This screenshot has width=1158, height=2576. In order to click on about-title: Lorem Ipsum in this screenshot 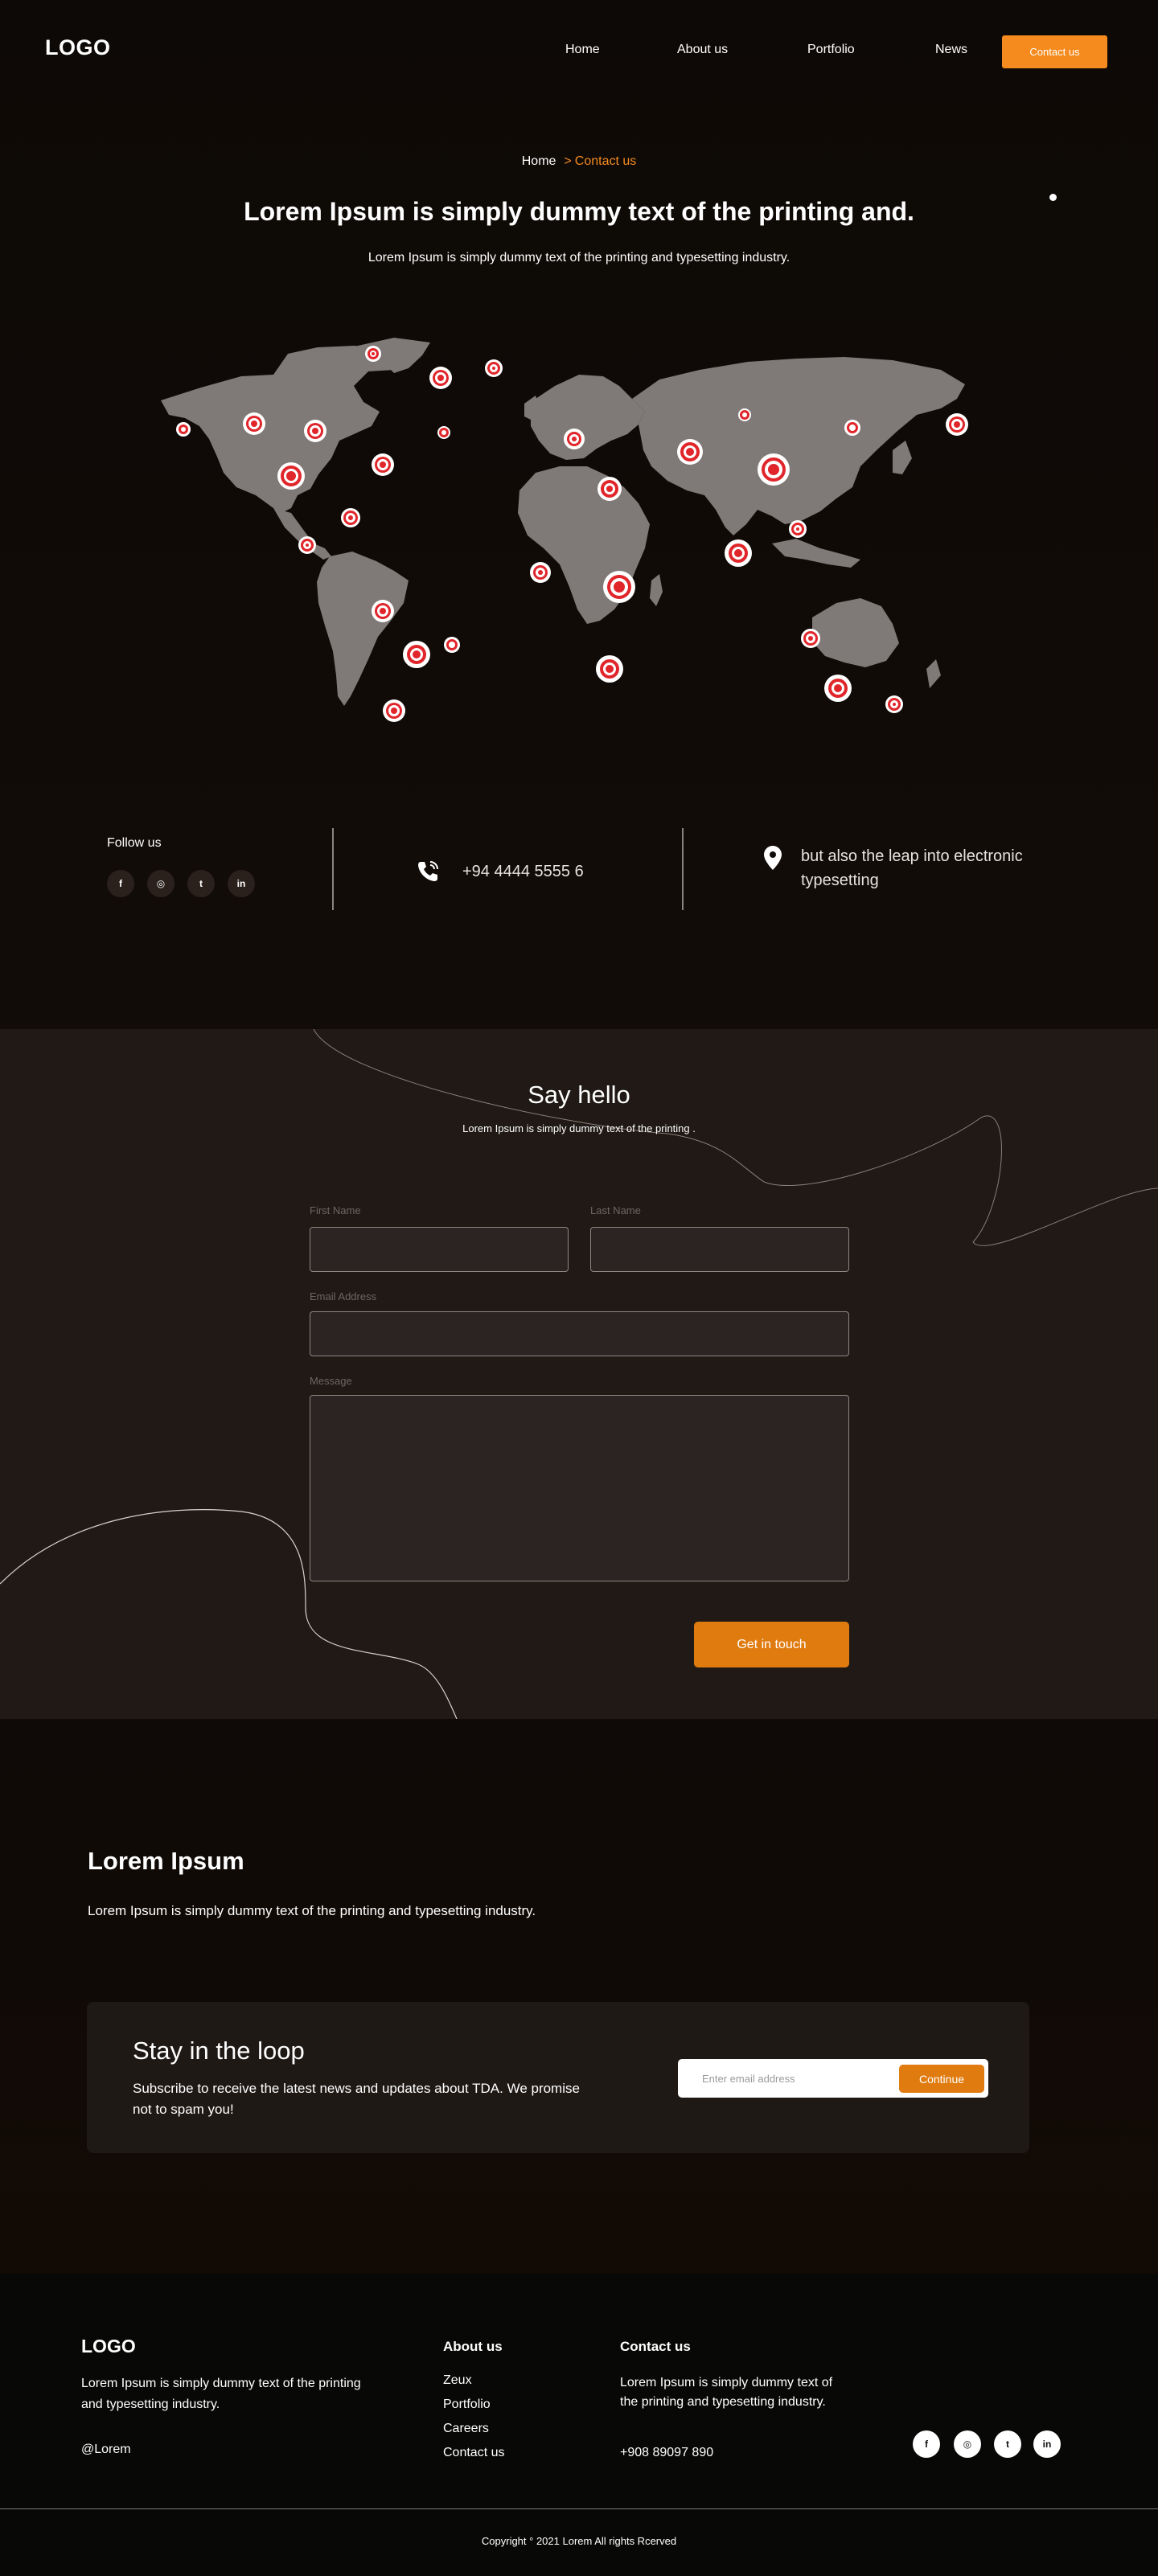, I will do `click(166, 1861)`.